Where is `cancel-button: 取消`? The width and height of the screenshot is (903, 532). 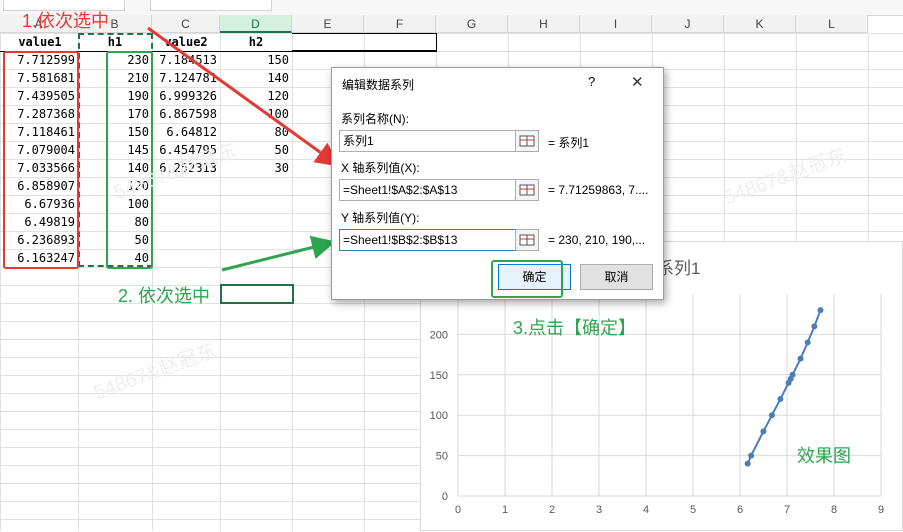 cancel-button: 取消 is located at coordinates (616, 277).